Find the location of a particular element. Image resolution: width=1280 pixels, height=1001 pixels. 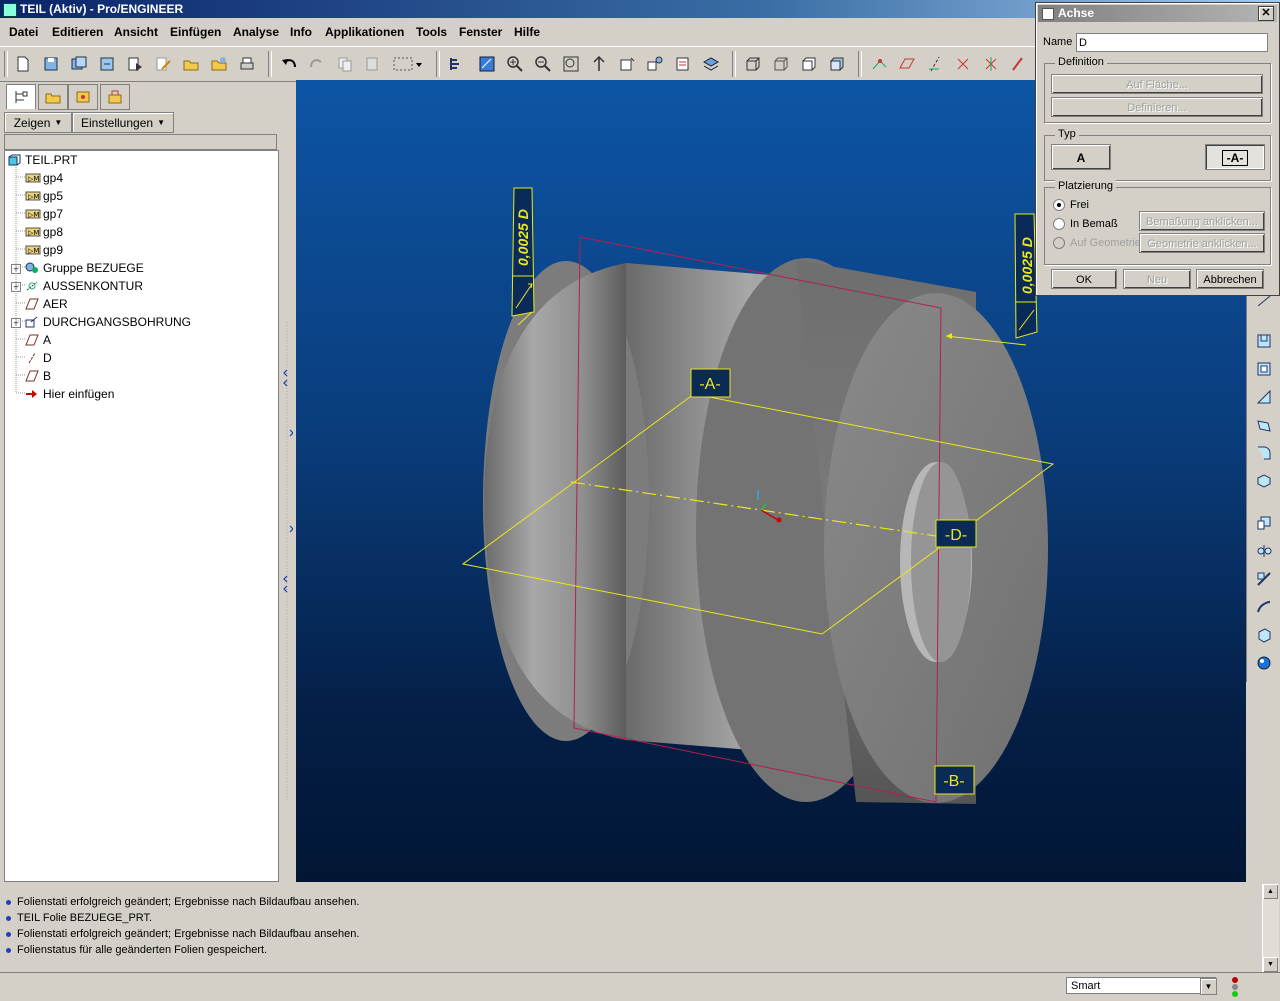

type-axis-button: -A- is located at coordinates (1235, 157).